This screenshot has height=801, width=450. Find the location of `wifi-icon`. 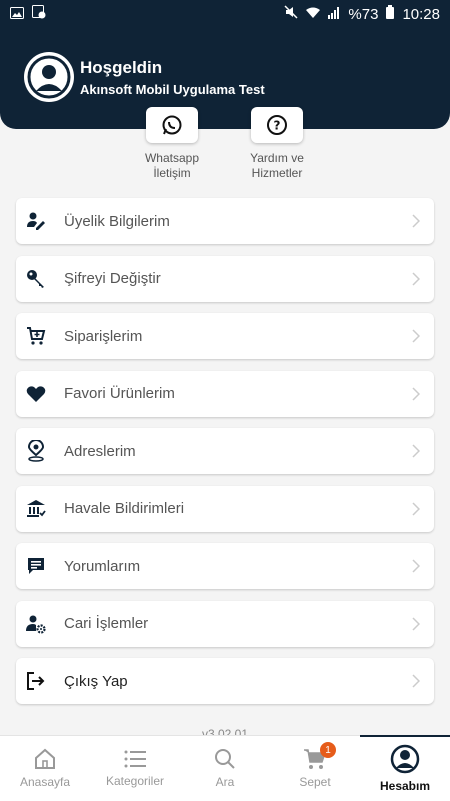

wifi-icon is located at coordinates (313, 14).